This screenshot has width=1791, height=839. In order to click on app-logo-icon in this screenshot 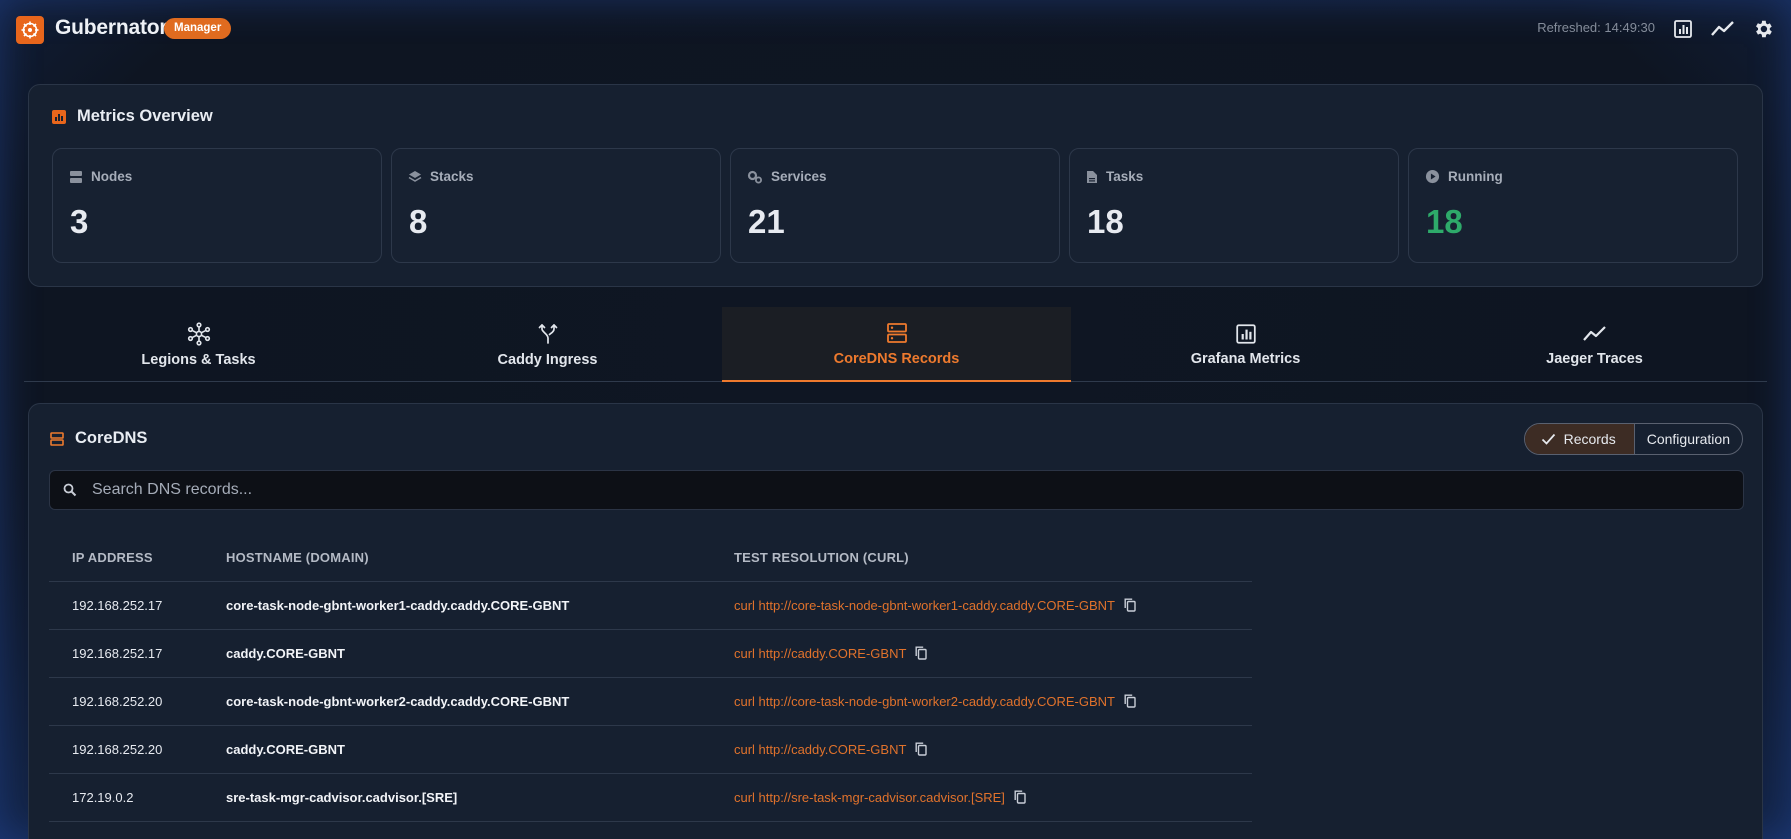, I will do `click(30, 30)`.